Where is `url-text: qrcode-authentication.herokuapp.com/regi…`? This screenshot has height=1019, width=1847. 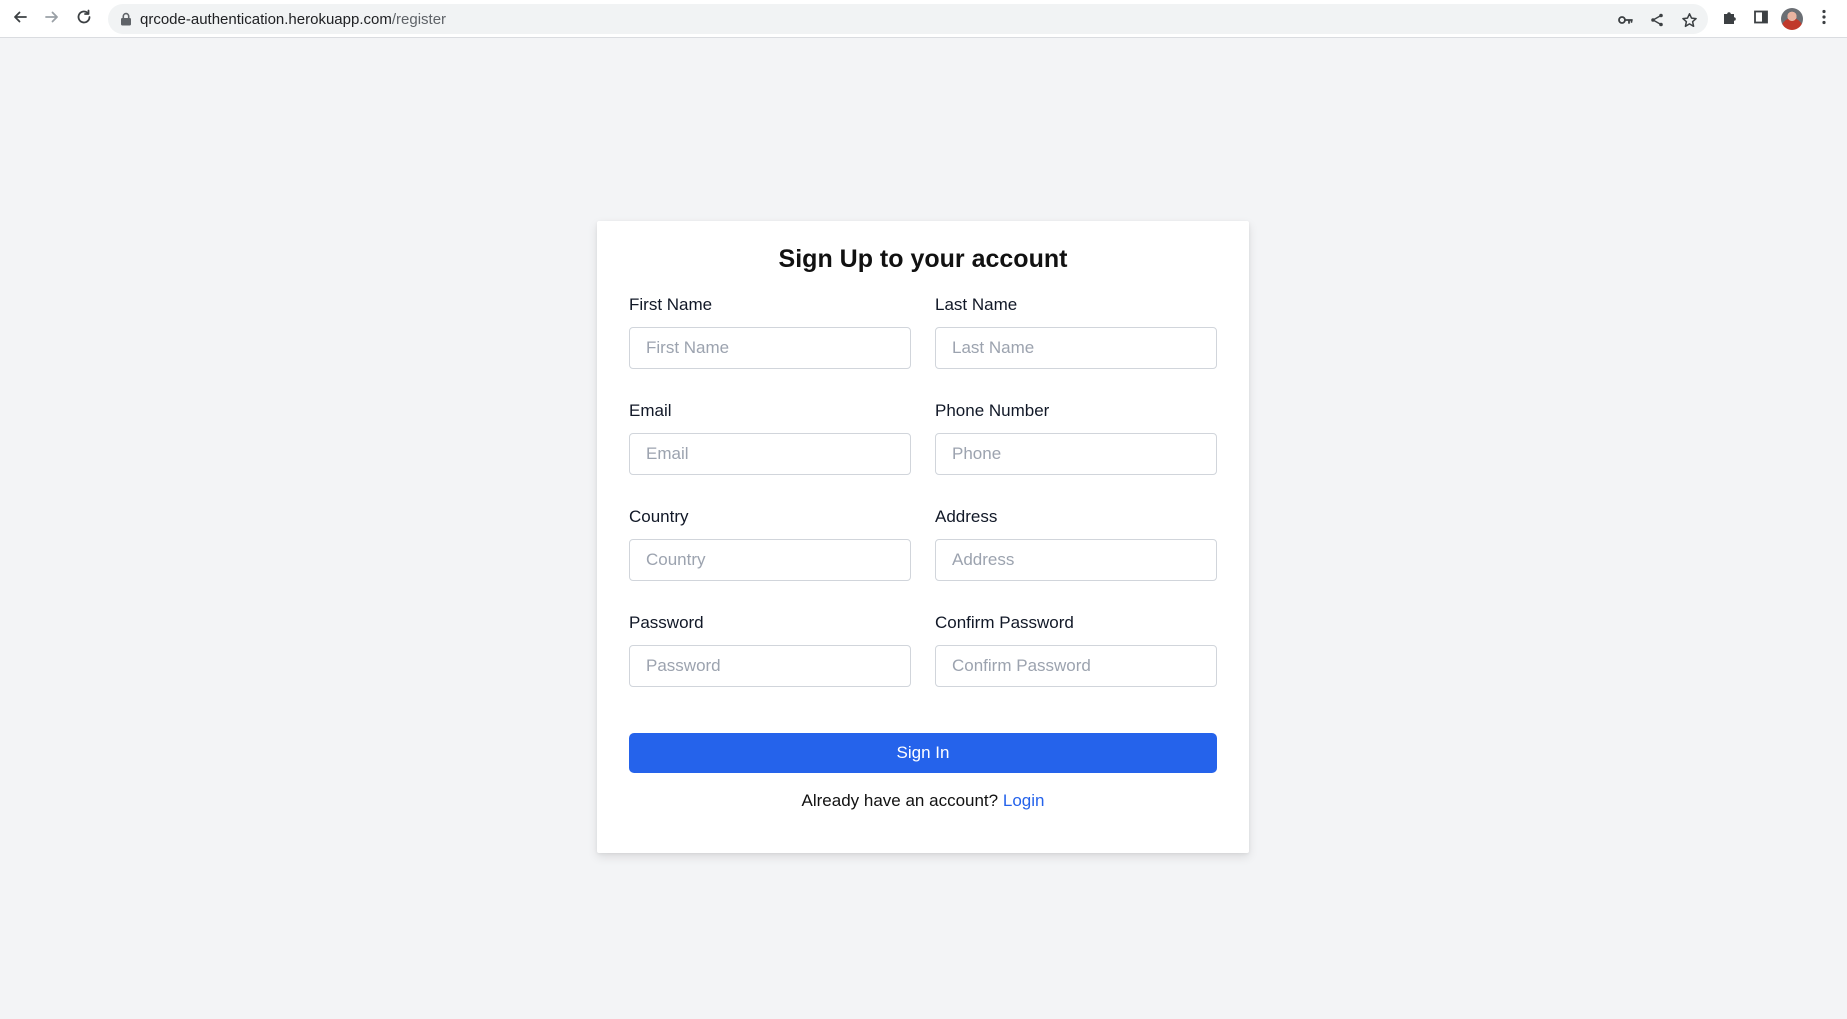 url-text: qrcode-authentication.herokuapp.com/regi… is located at coordinates (293, 19).